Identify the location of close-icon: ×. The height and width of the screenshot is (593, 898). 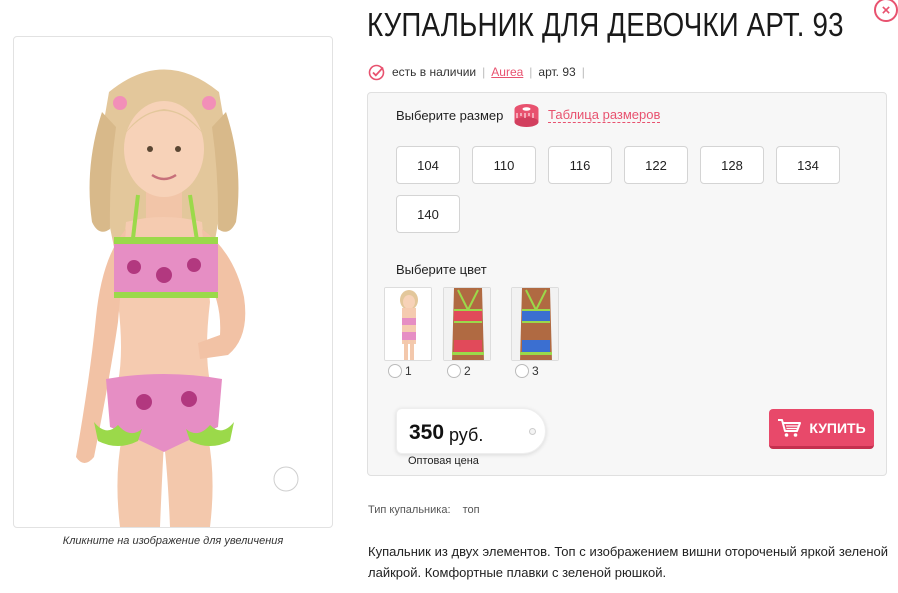
(886, 11).